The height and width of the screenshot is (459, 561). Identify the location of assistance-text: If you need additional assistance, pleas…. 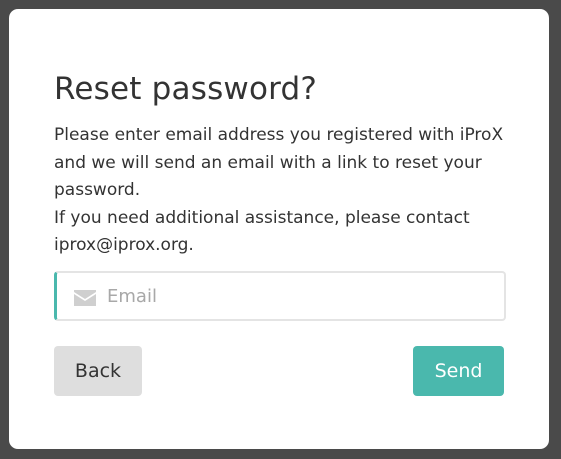
(262, 231).